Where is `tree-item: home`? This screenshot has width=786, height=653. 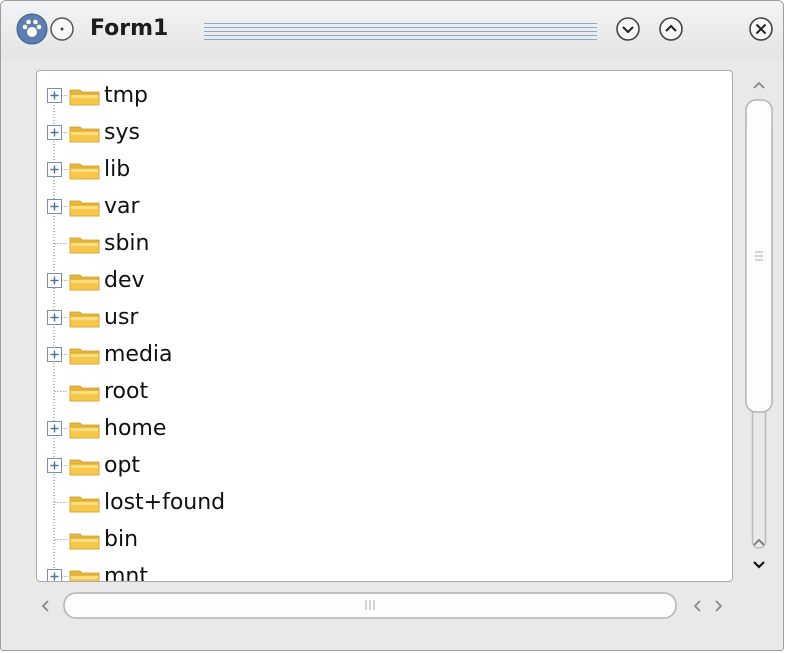 tree-item: home is located at coordinates (384, 429).